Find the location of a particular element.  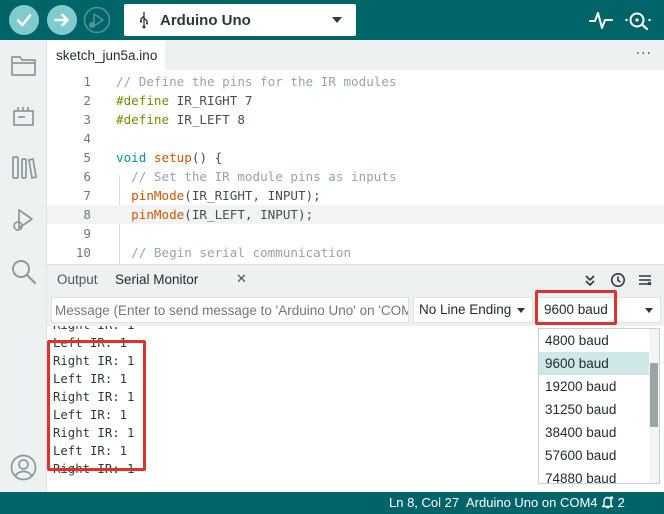

toolbar: Arduino Uno is located at coordinates (332, 20).